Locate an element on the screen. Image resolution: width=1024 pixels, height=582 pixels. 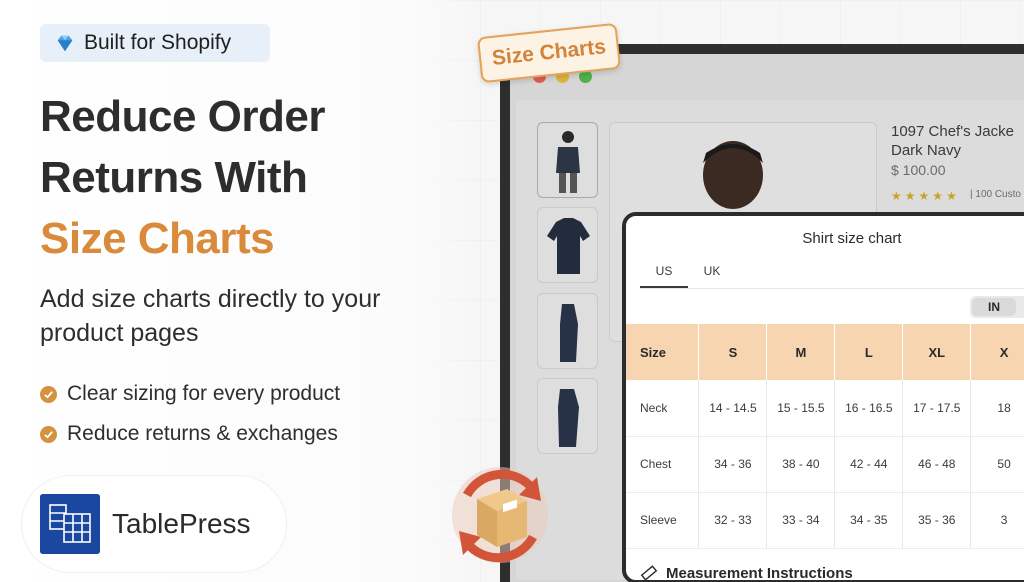
tag-label: Size Charts is located at coordinates (549, 52).